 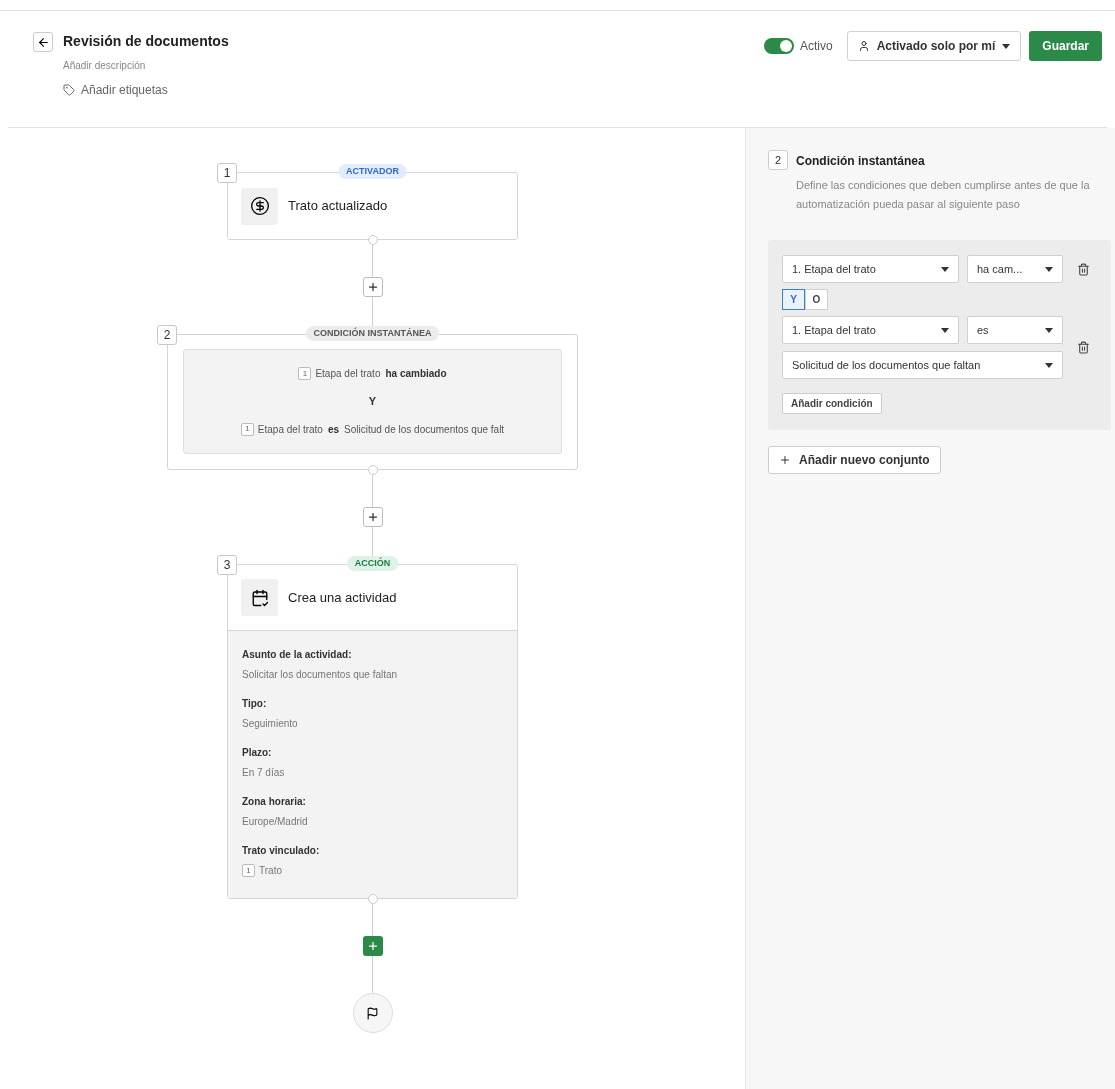 What do you see at coordinates (372, 1013) in the screenshot?
I see `flag-icon` at bounding box center [372, 1013].